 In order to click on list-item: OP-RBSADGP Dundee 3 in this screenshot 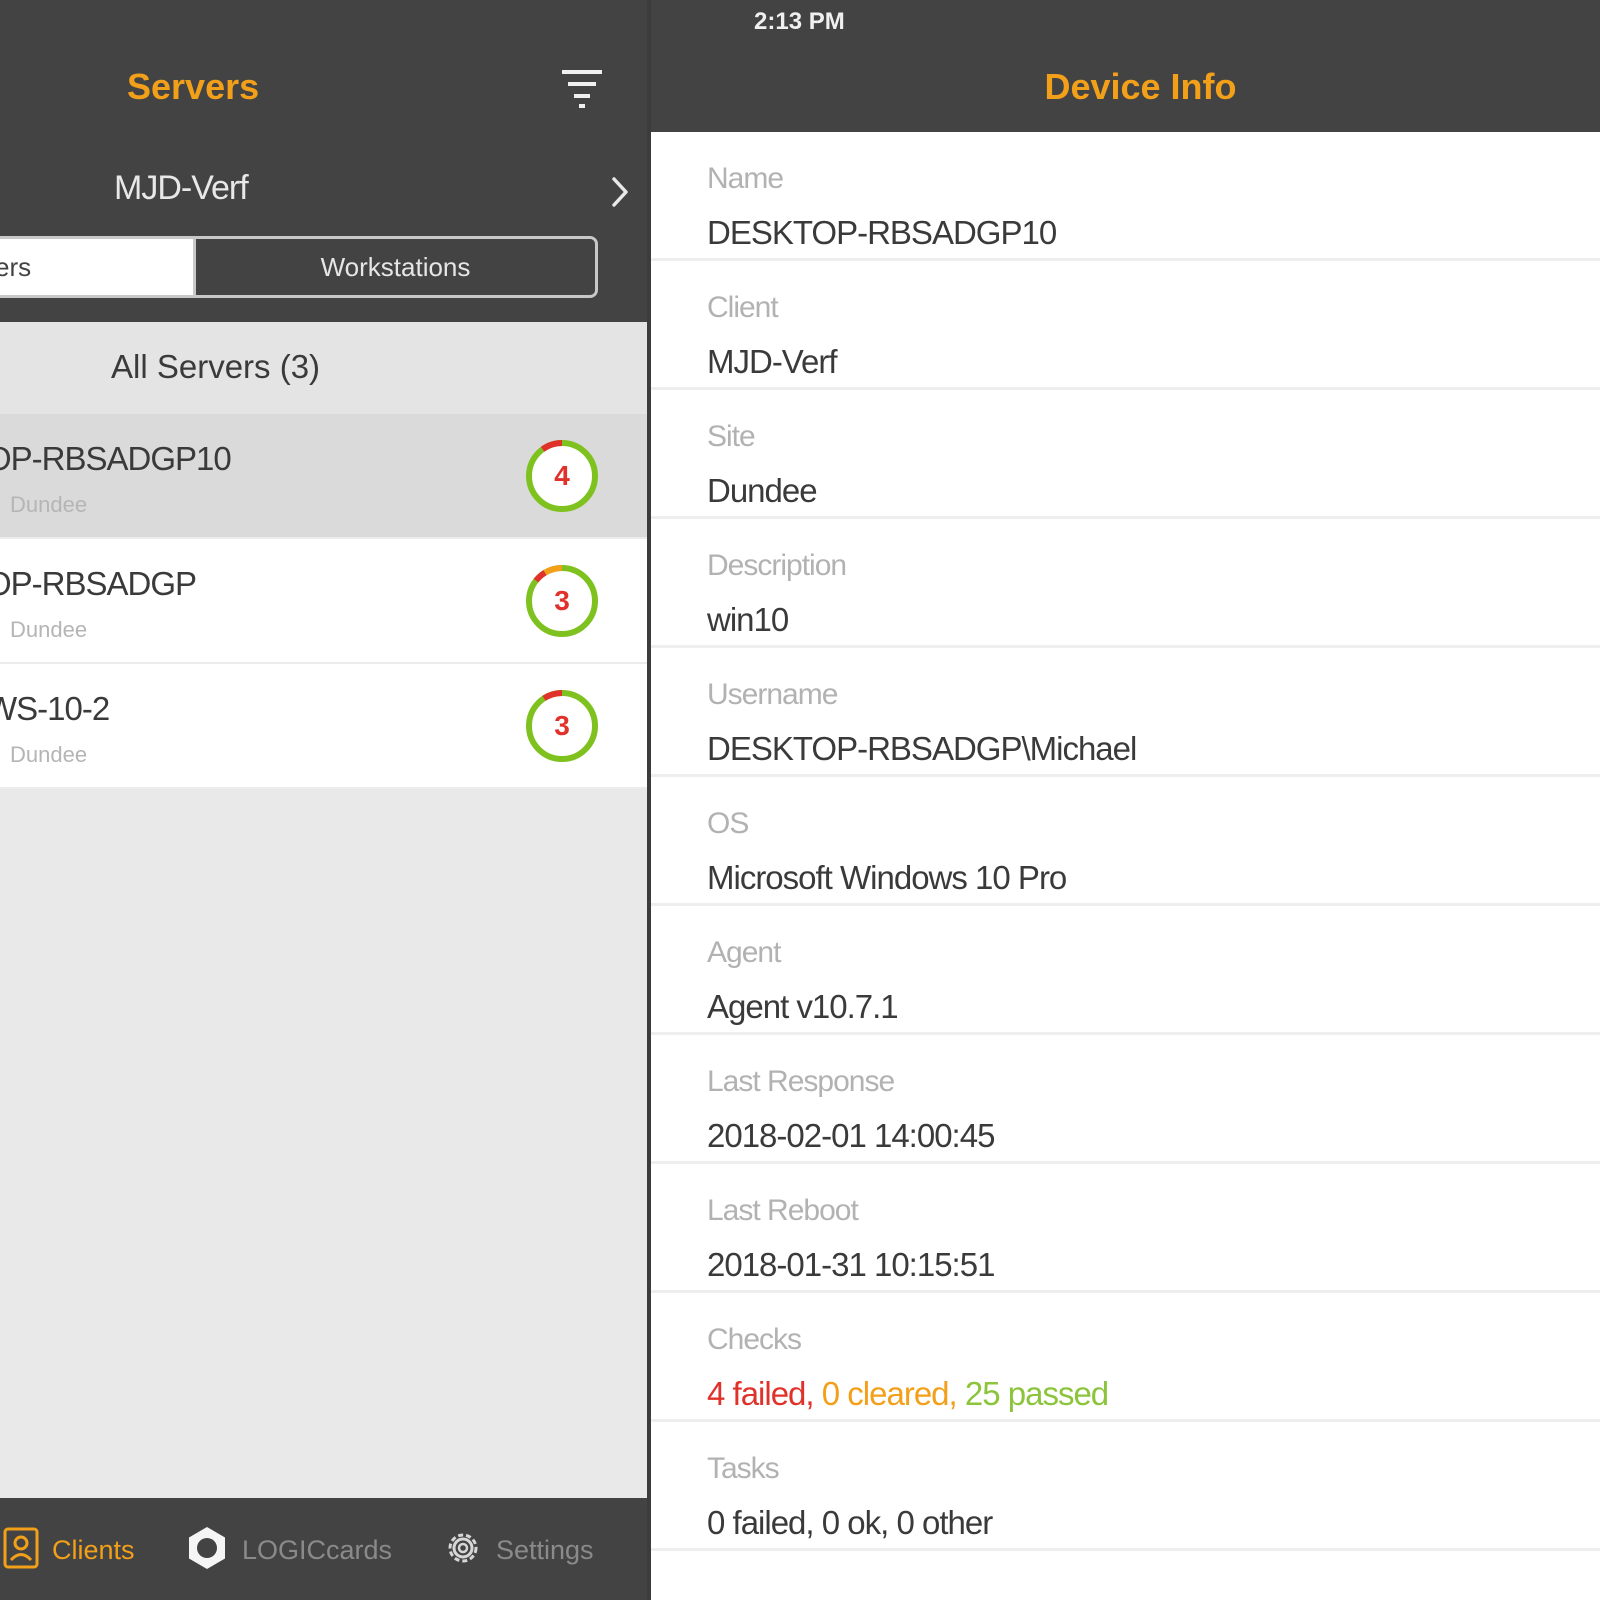, I will do `click(323, 601)`.